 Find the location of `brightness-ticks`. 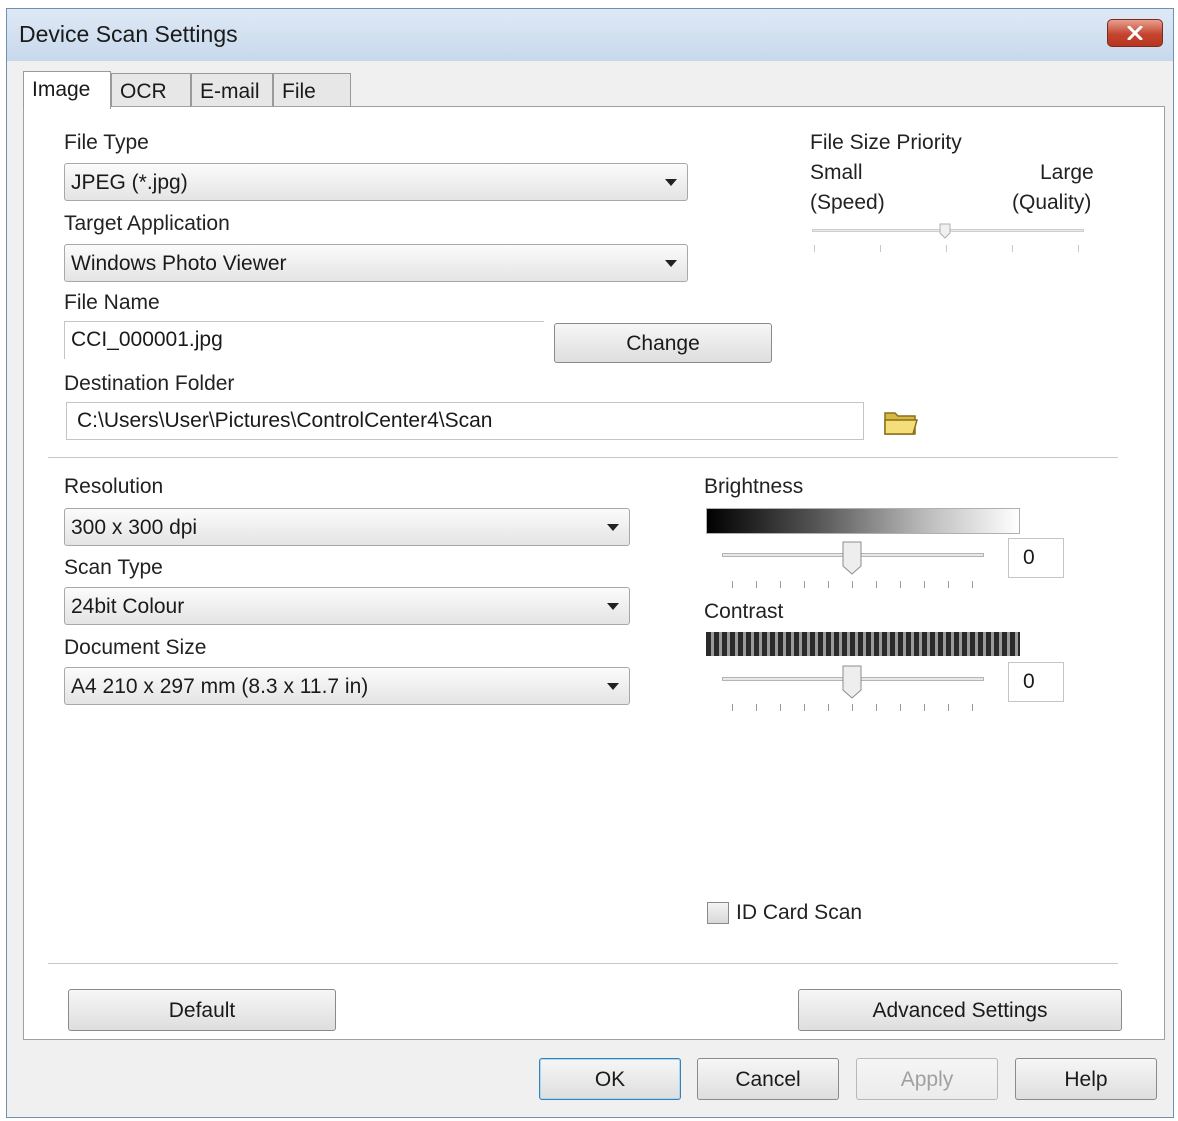

brightness-ticks is located at coordinates (857, 585).